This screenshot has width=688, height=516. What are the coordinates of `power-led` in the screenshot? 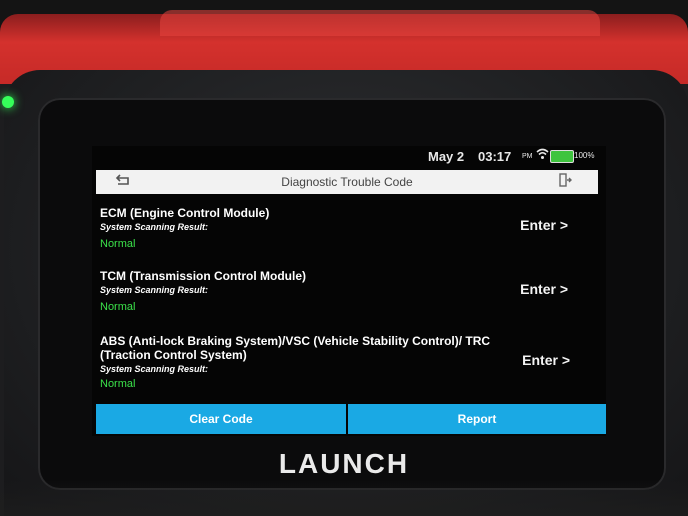 It's located at (8, 102).